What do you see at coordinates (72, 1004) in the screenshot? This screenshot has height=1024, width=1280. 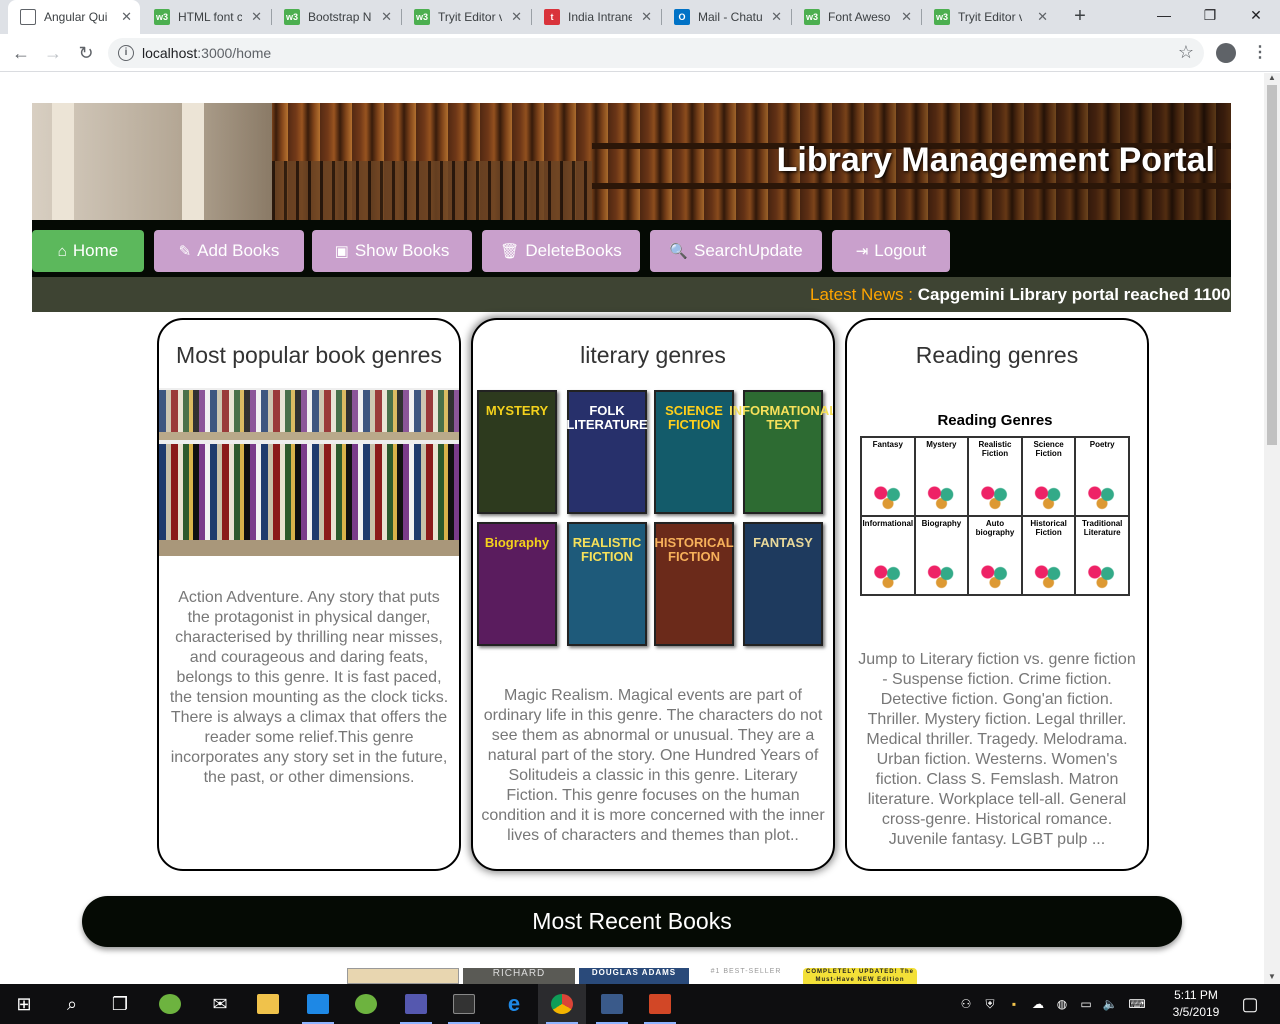 I see `search-icon: ⌕` at bounding box center [72, 1004].